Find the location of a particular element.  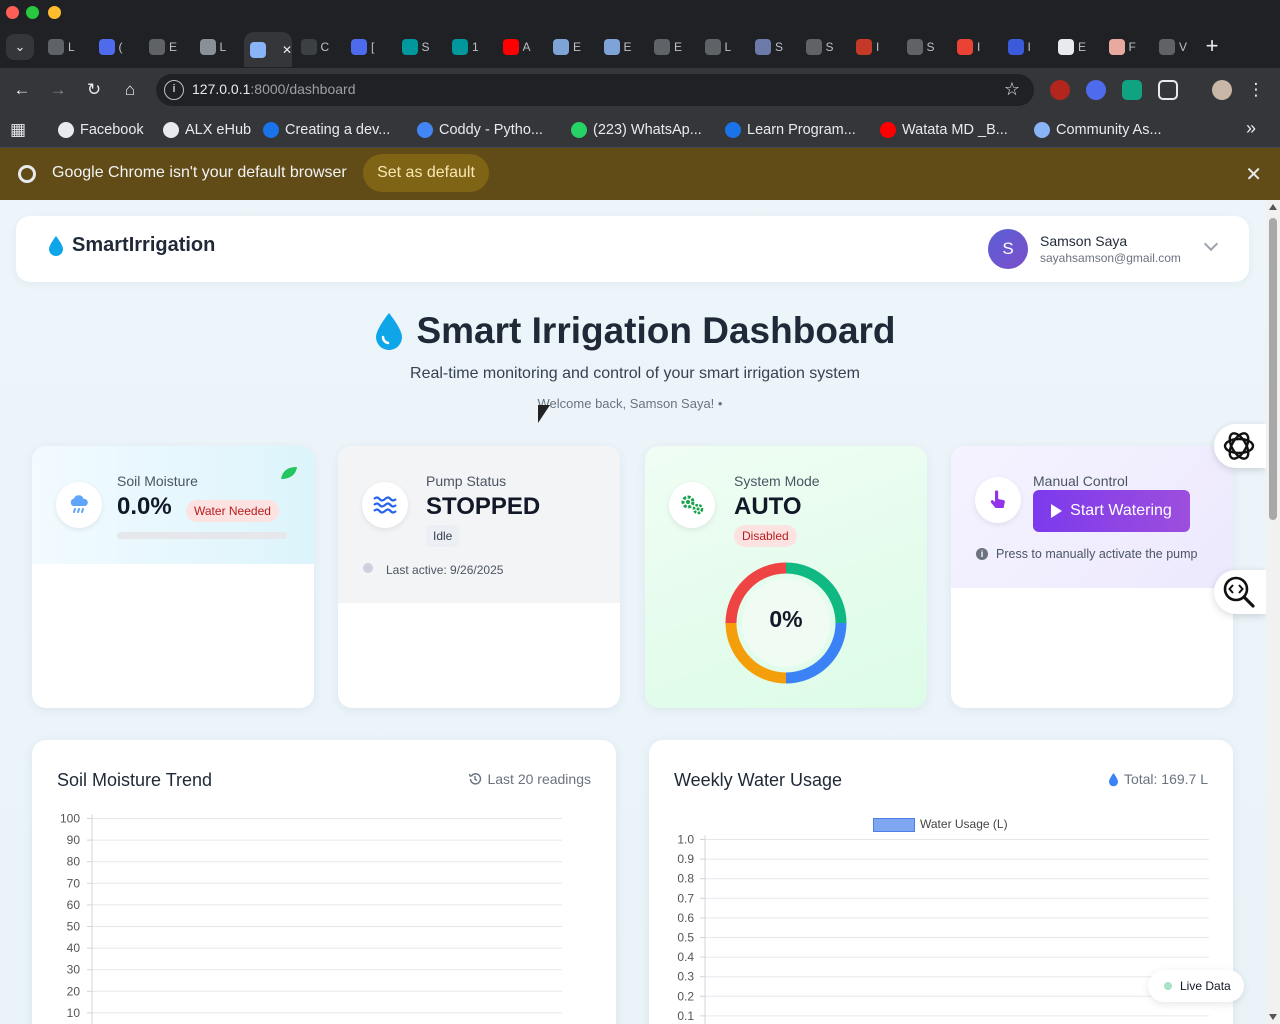

new-tab-button: + is located at coordinates (1212, 46).